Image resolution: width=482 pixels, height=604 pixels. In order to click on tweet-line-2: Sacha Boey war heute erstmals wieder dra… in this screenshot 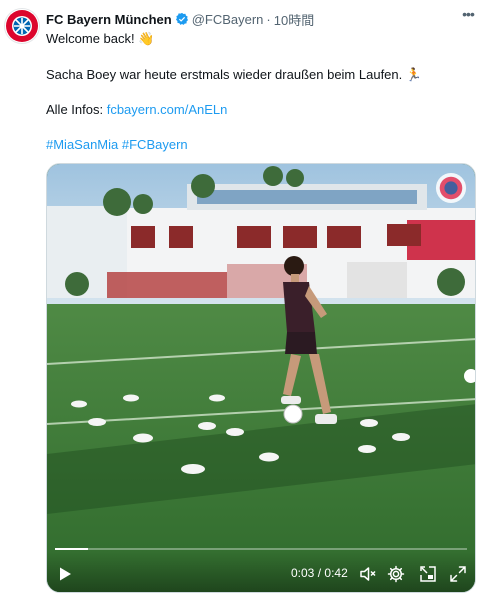, I will do `click(234, 74)`.